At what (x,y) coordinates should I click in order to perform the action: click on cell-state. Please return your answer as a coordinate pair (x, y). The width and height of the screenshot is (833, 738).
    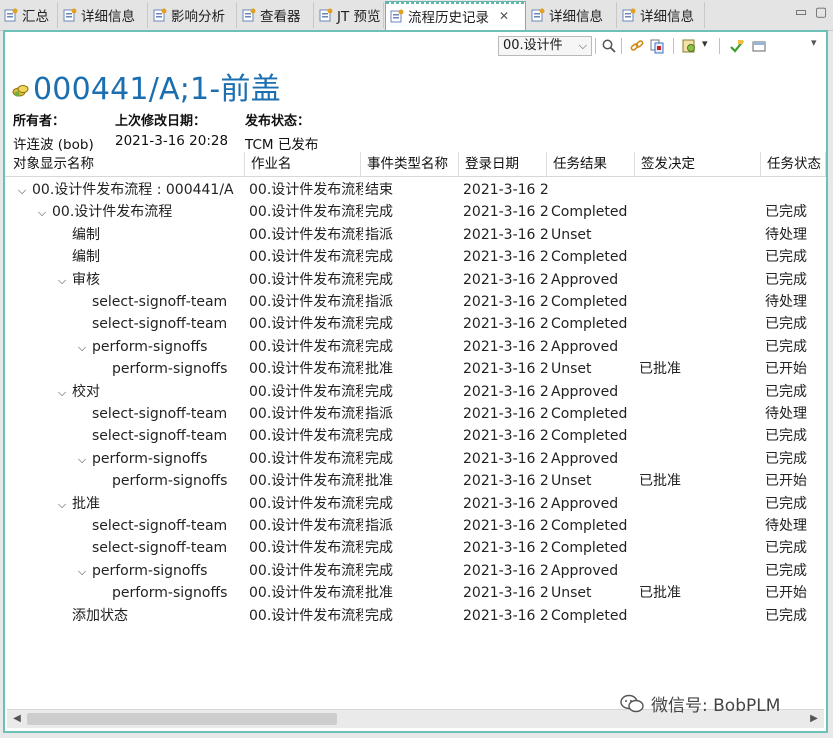
    Looking at the image, I should click on (795, 190).